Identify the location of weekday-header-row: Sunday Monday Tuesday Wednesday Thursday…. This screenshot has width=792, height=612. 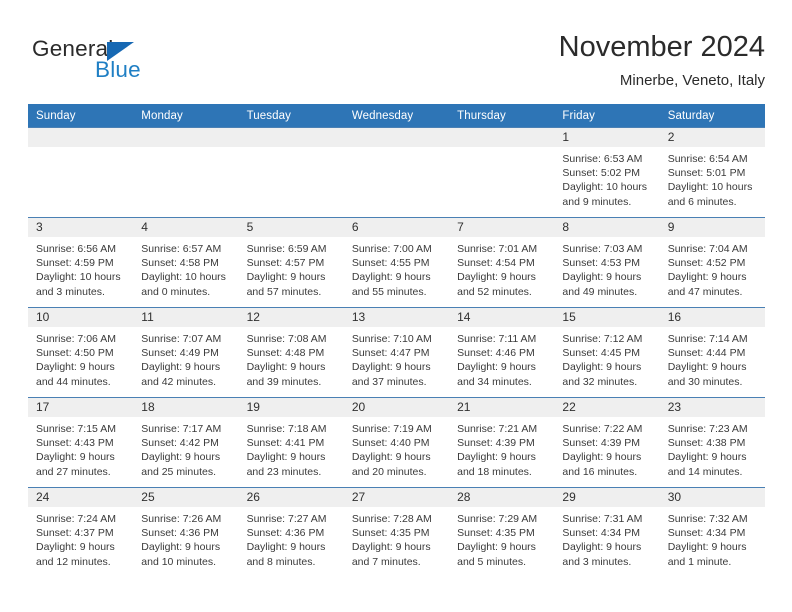
(396, 116).